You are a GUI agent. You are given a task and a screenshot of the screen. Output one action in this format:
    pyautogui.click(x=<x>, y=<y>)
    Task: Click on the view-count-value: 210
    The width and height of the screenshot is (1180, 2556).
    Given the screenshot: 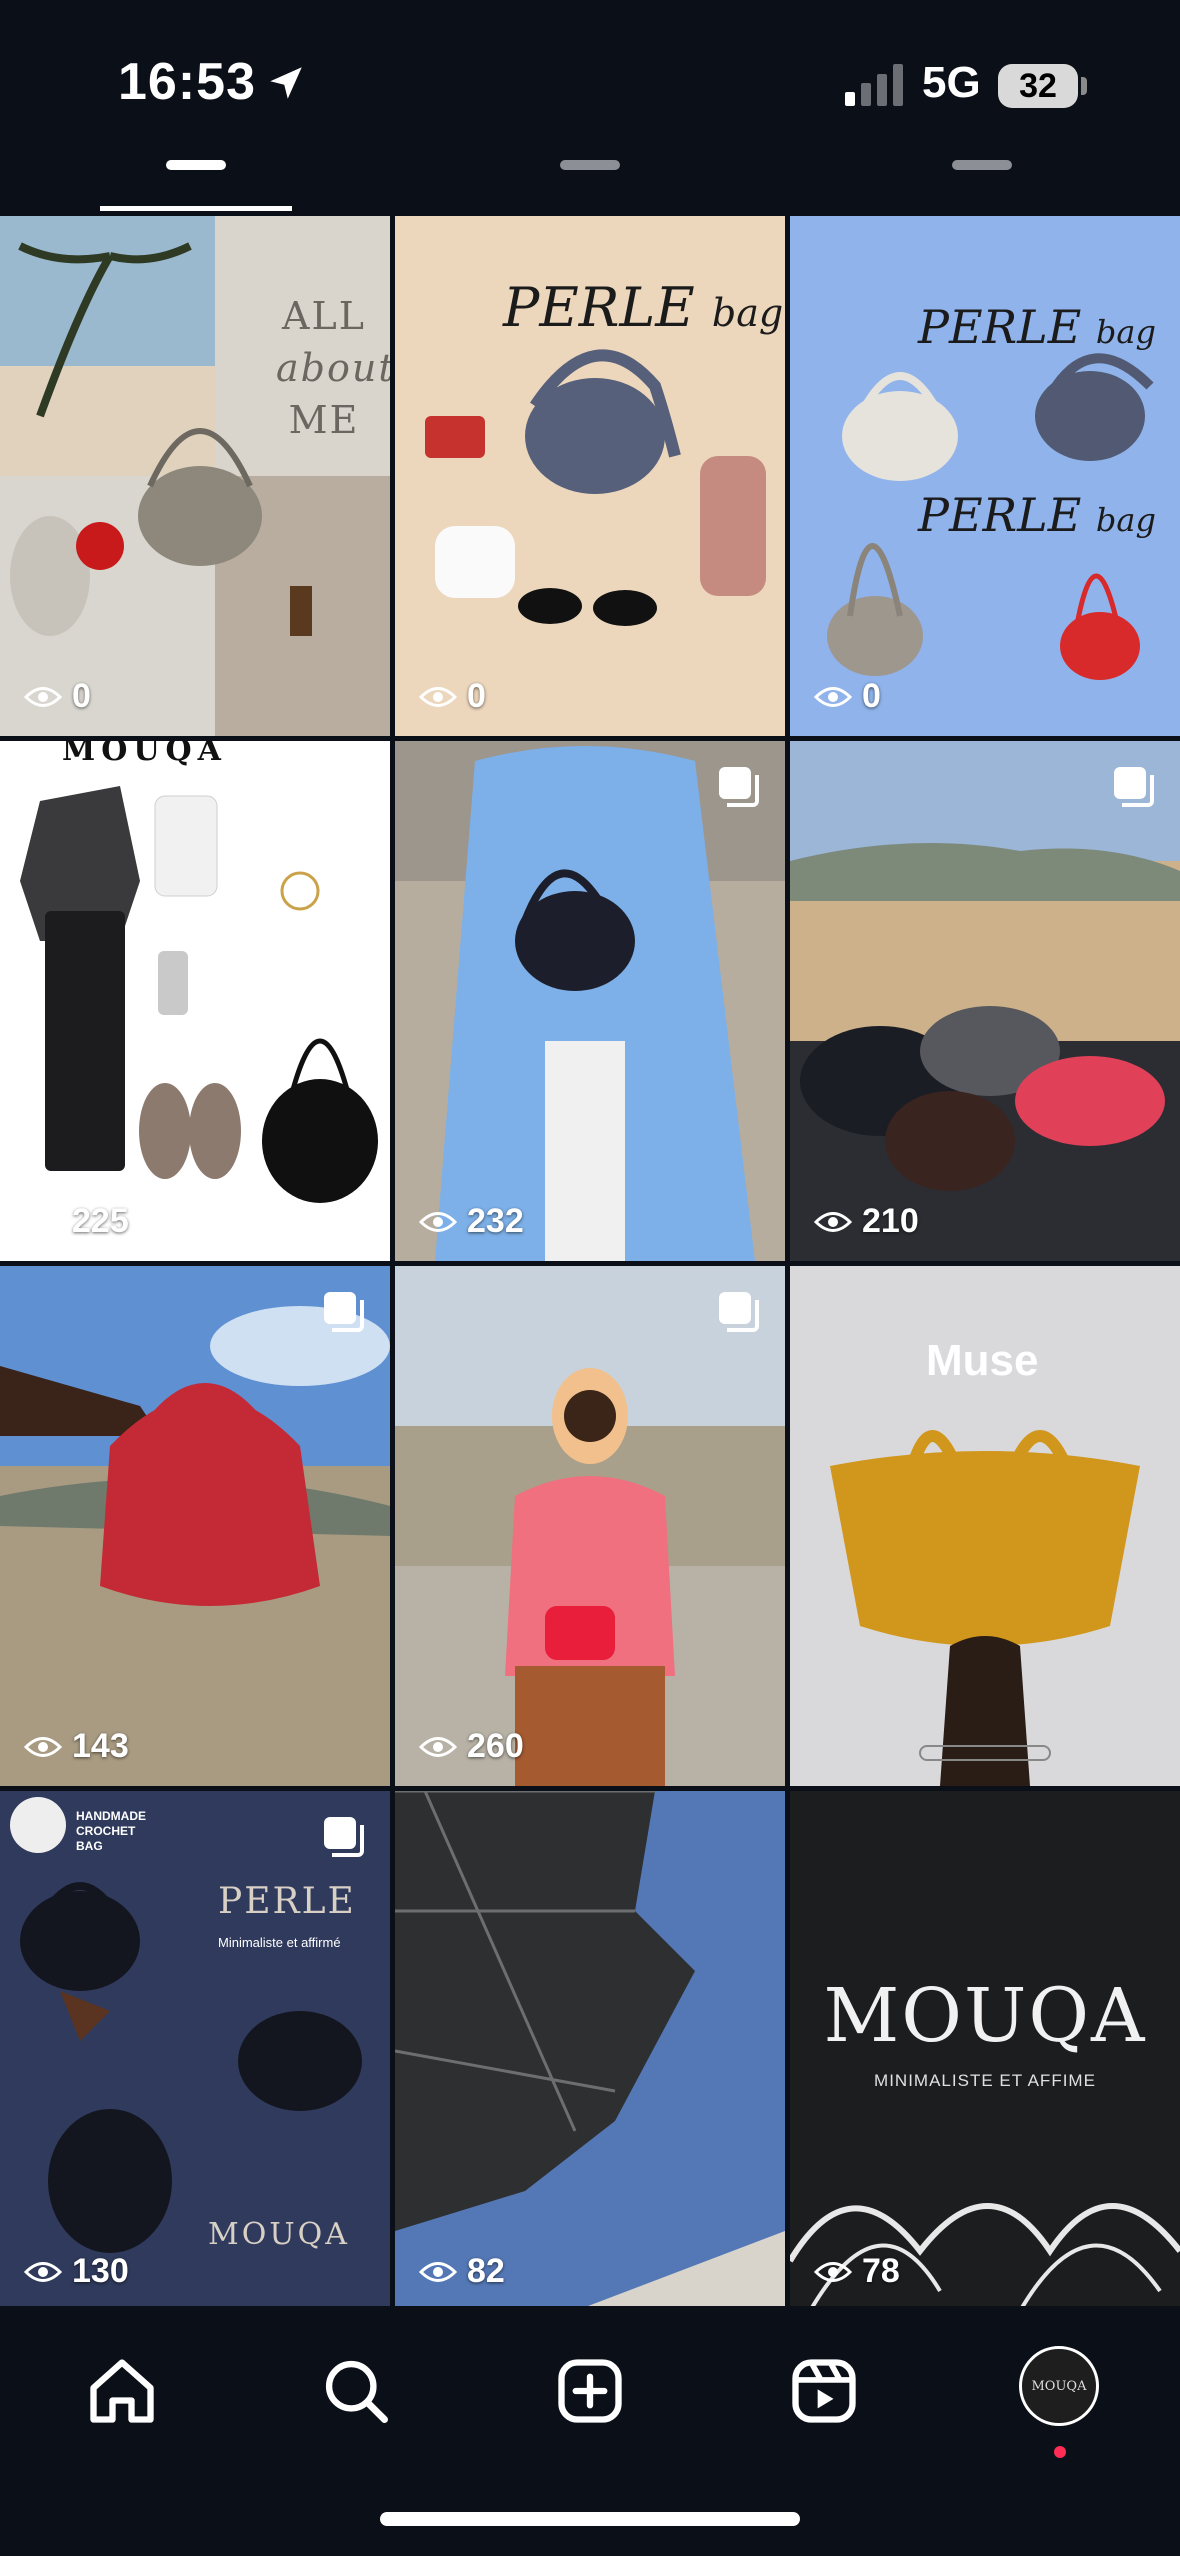 What is the action you would take?
    pyautogui.click(x=890, y=1221)
    